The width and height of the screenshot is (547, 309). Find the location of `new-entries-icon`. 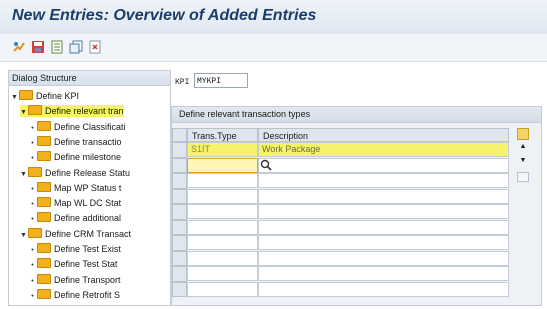

new-entries-icon is located at coordinates (57, 47).